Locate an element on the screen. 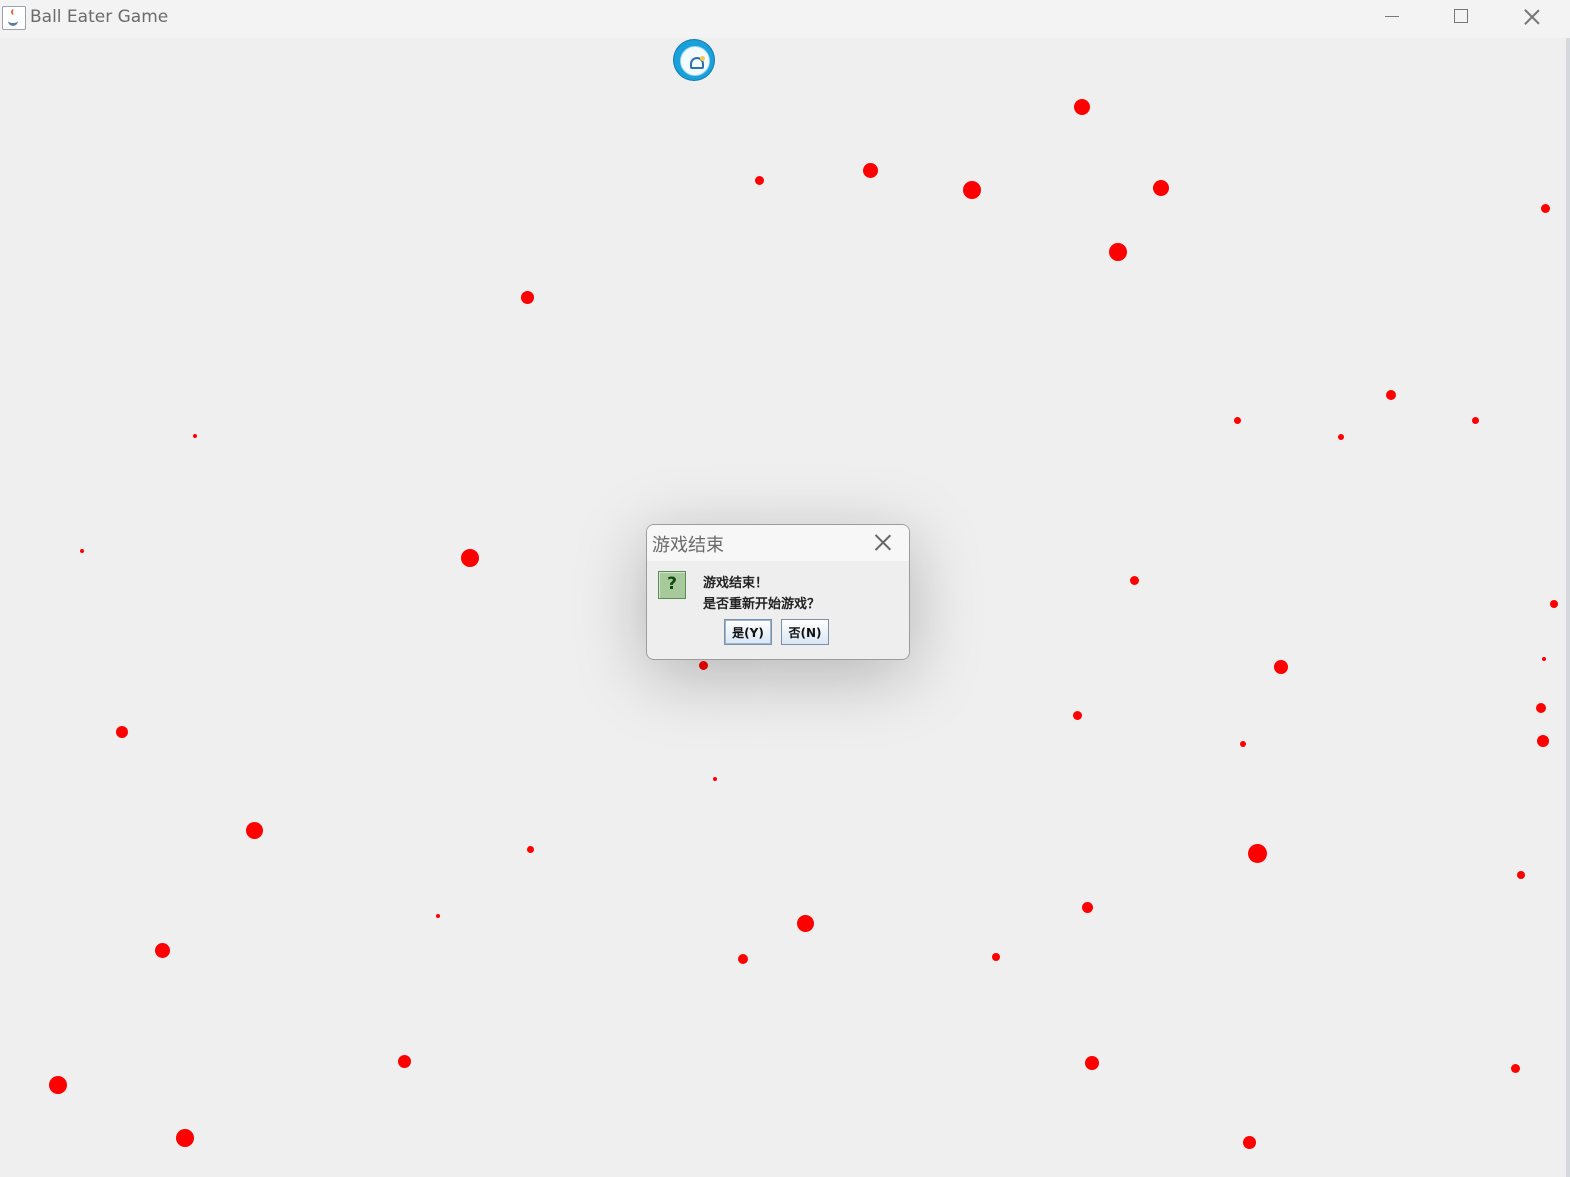  dialog-message-line-1: 游戏结束！ is located at coordinates (736, 583).